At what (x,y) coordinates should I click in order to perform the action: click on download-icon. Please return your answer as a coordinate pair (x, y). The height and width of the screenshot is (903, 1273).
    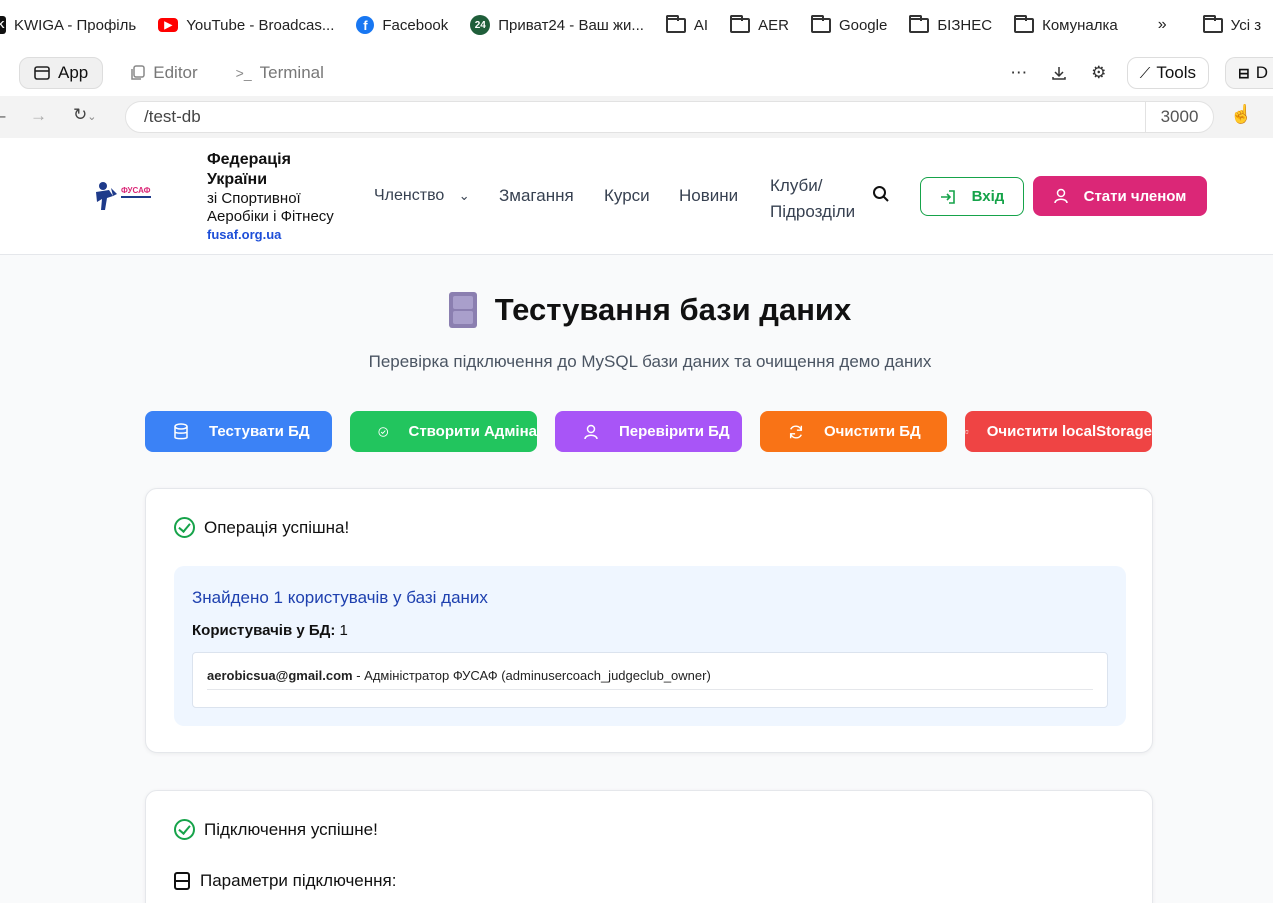
    Looking at the image, I should click on (1059, 73).